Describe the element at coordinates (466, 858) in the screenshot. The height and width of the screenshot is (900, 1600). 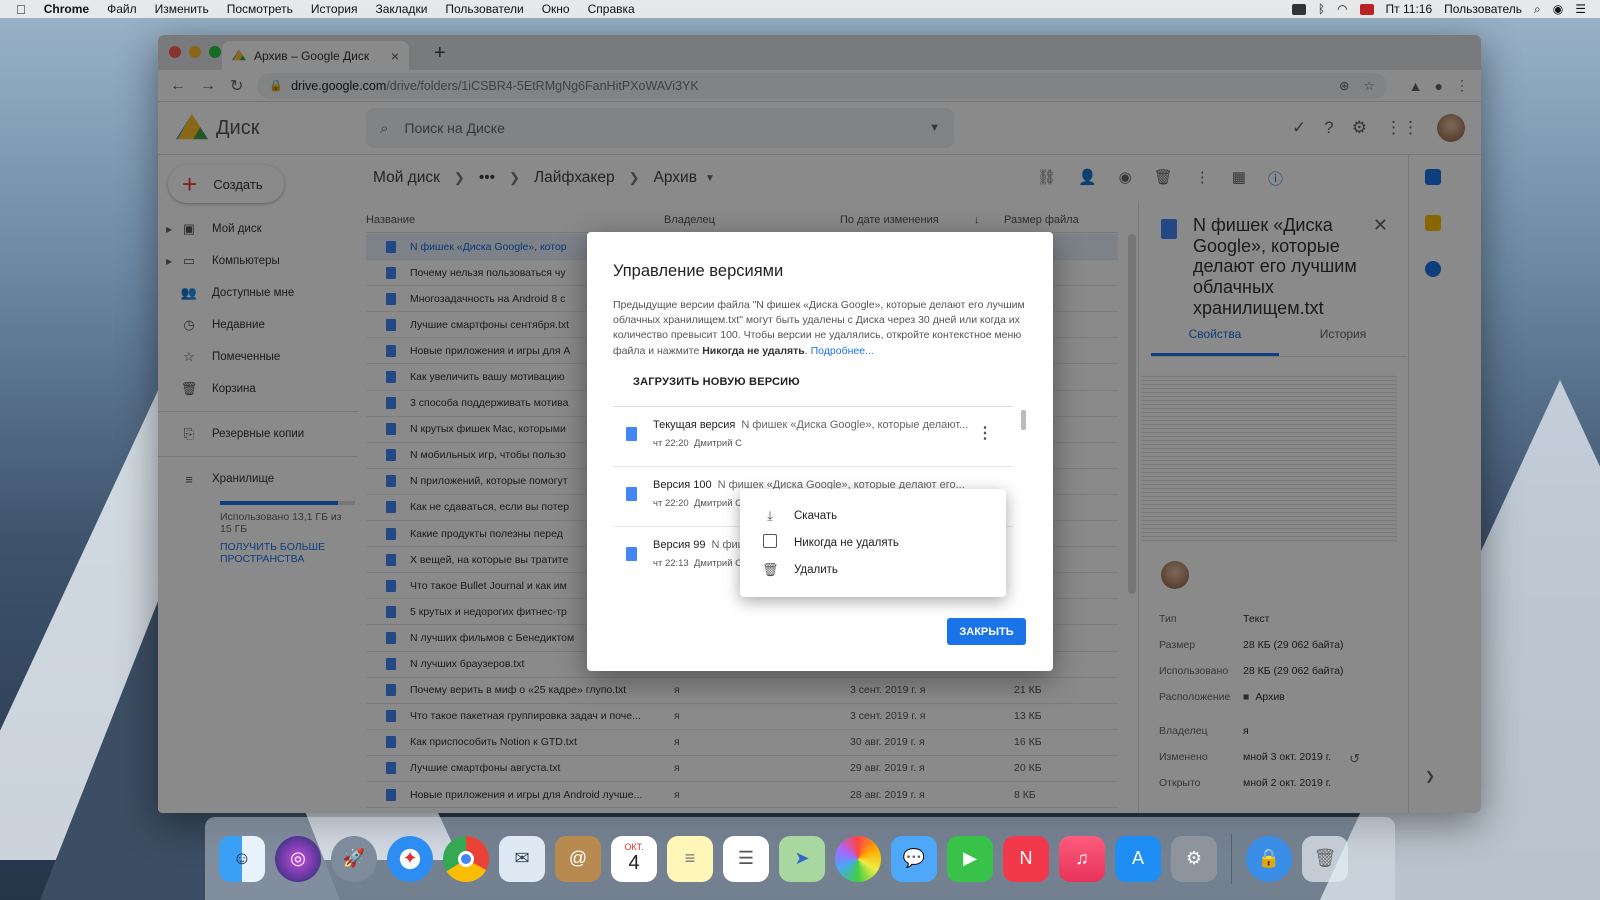
I see `chrome-icon` at that location.